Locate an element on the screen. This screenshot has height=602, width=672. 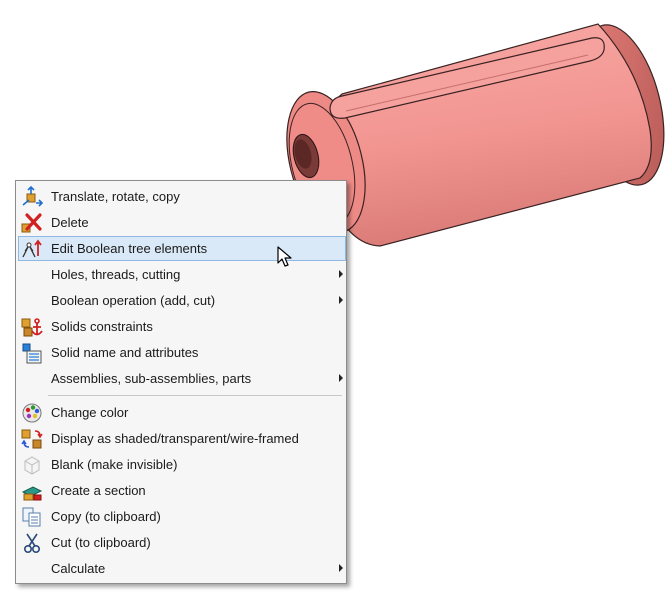
anchor-constraint-icon is located at coordinates (32, 327).